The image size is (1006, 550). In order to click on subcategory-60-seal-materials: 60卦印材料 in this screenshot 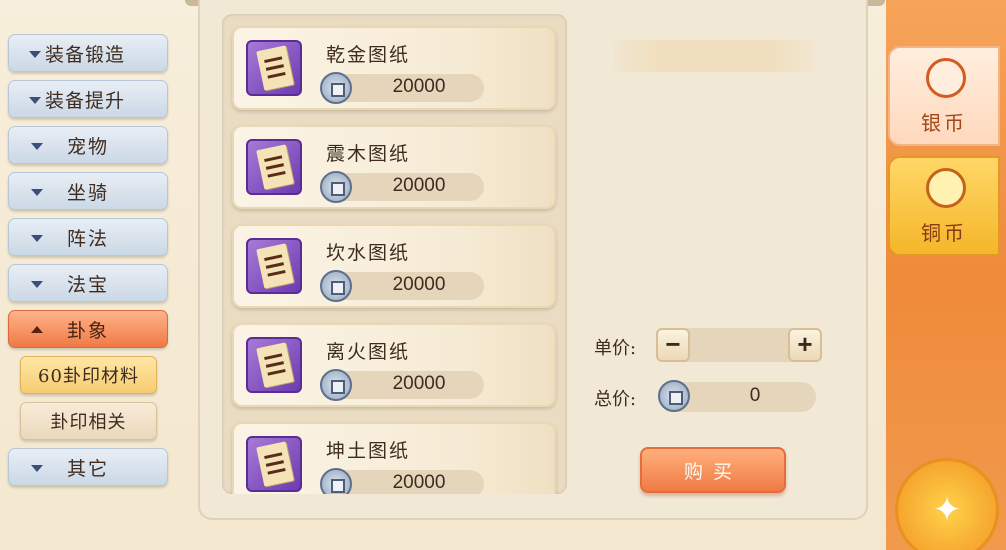, I will do `click(88, 375)`.